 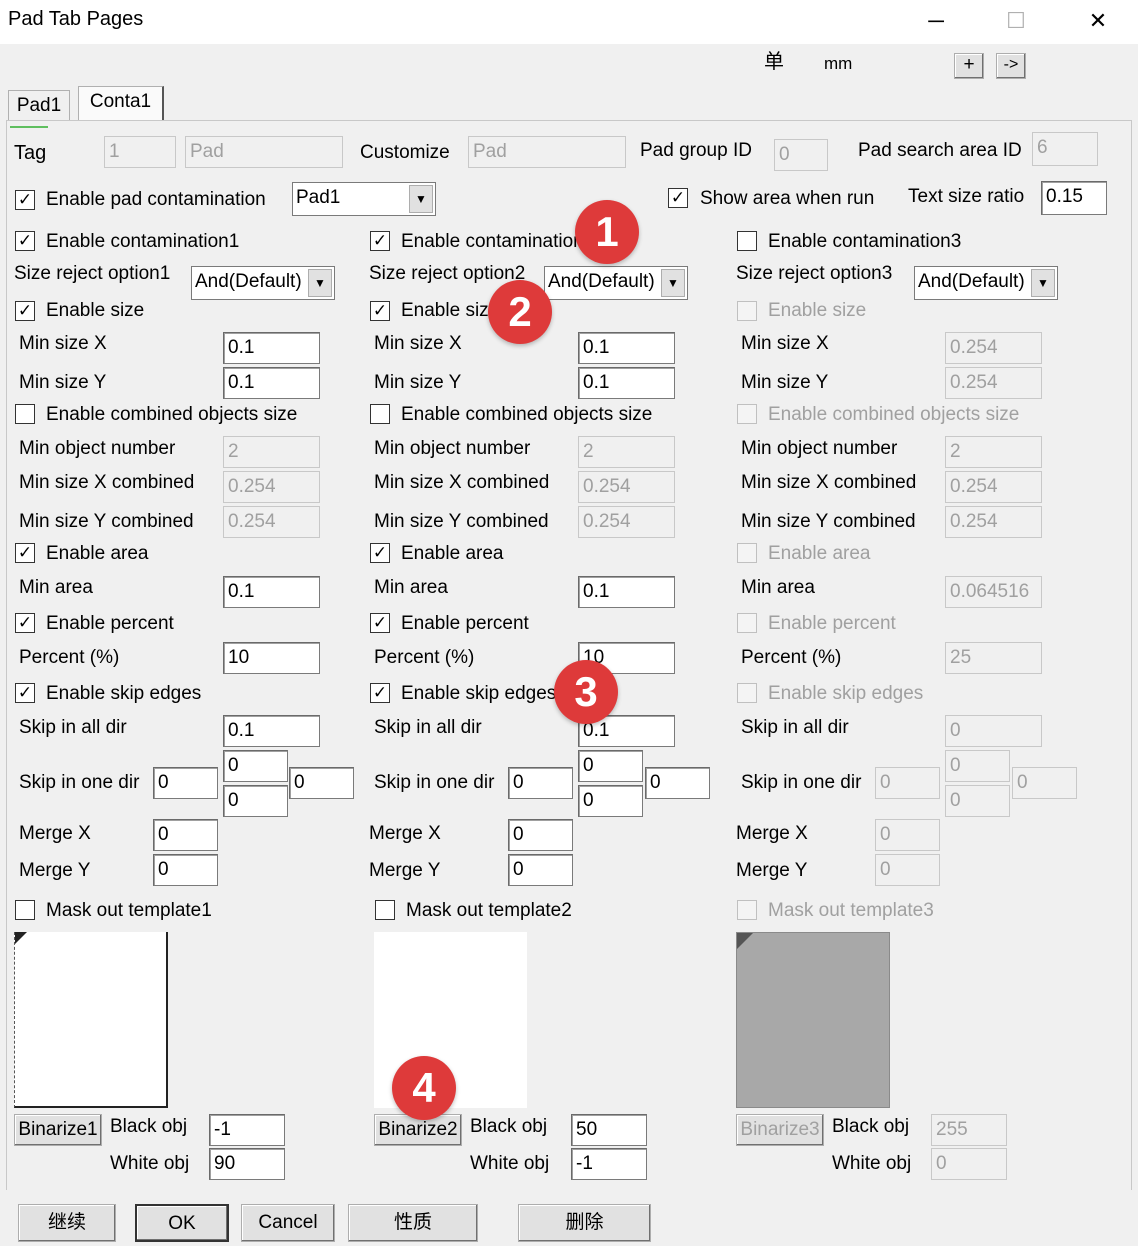 I want to click on size-reject-option2-select: And(Default) ▼, so click(x=616, y=283).